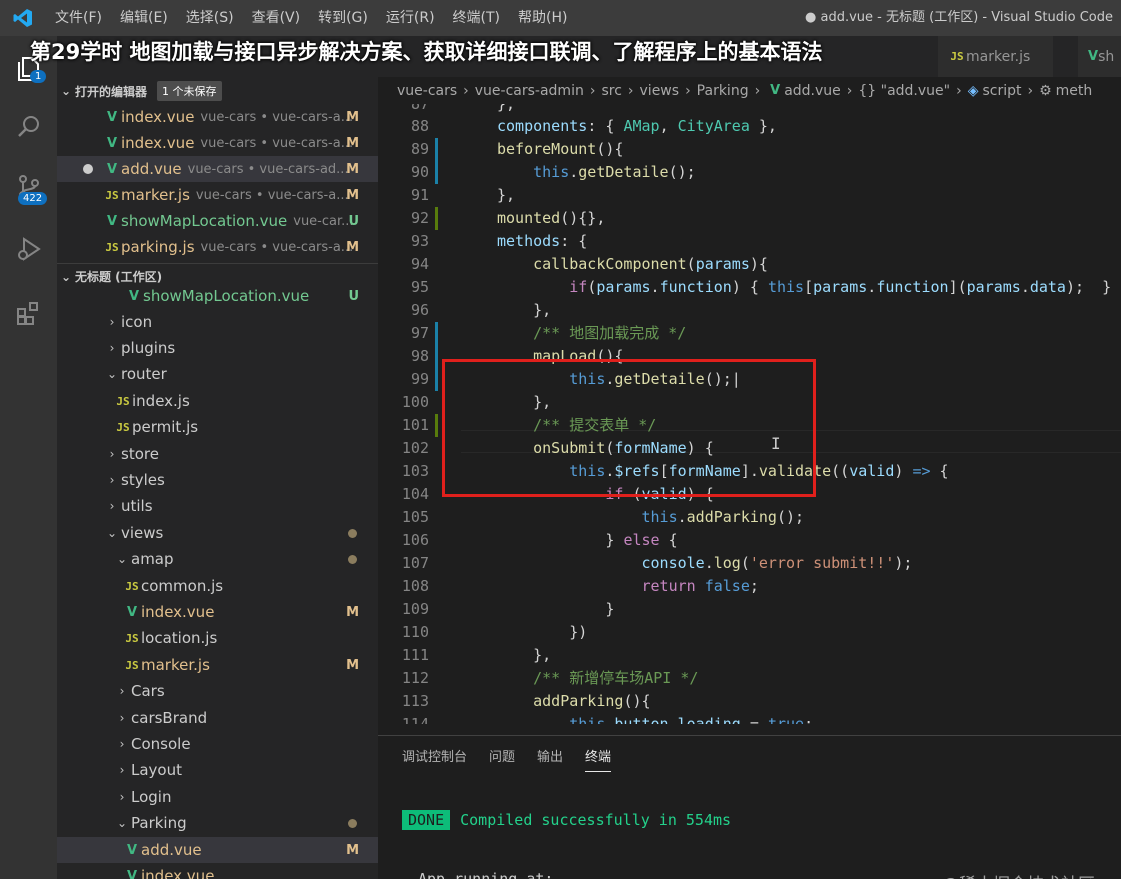 Image resolution: width=1121 pixels, height=879 pixels. Describe the element at coordinates (144, 18) in the screenshot. I see `menu-edit: 编辑(E)` at that location.